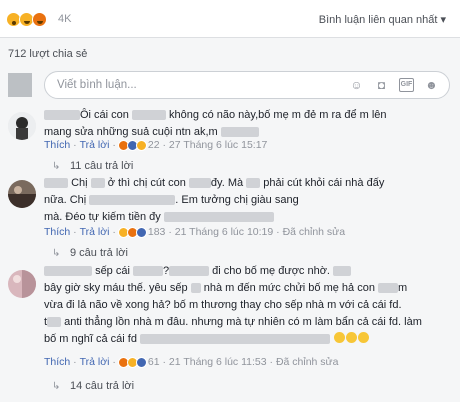 The image size is (460, 402). What do you see at coordinates (101, 166) in the screenshot?
I see `replies-count: 11 câu trả lời` at bounding box center [101, 166].